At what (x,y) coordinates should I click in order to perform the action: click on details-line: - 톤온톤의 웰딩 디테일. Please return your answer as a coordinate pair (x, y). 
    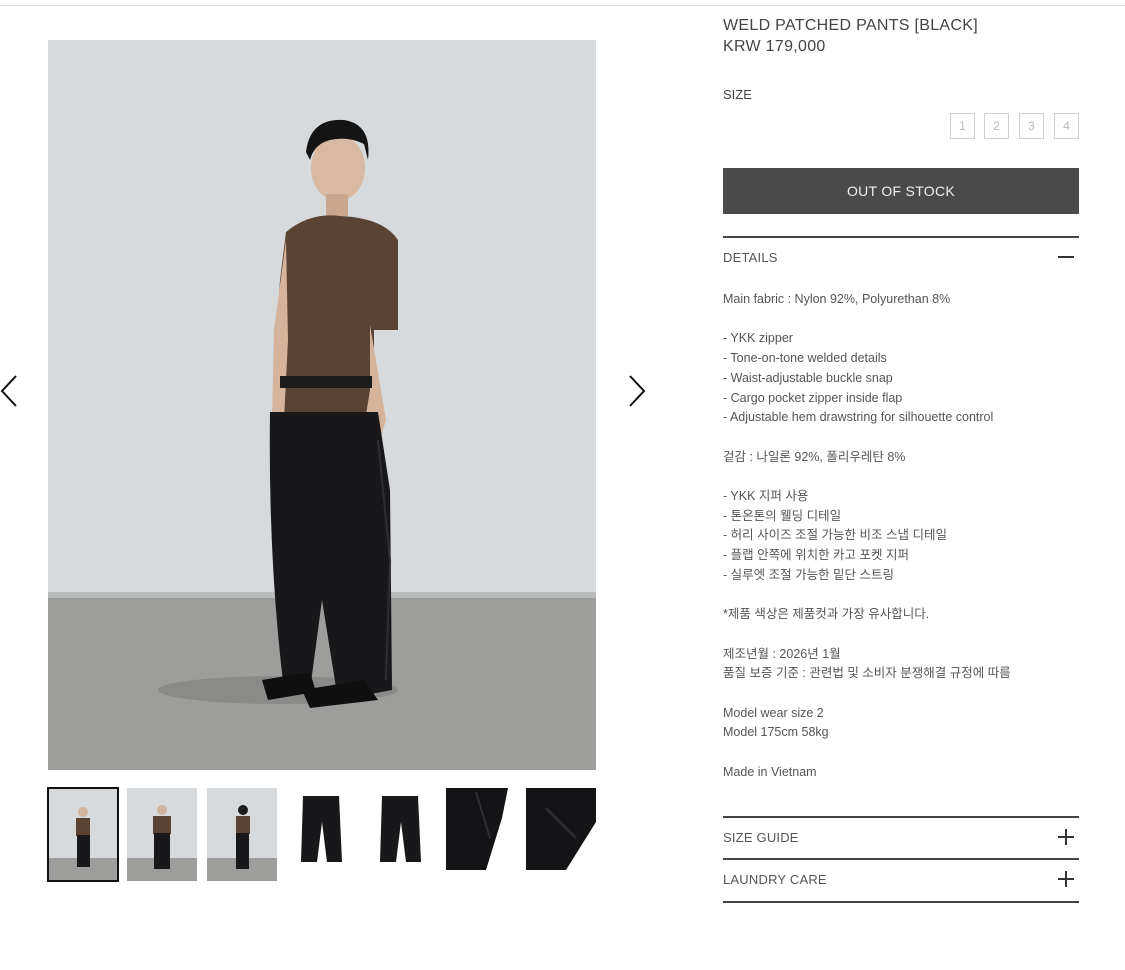
    Looking at the image, I should click on (782, 515).